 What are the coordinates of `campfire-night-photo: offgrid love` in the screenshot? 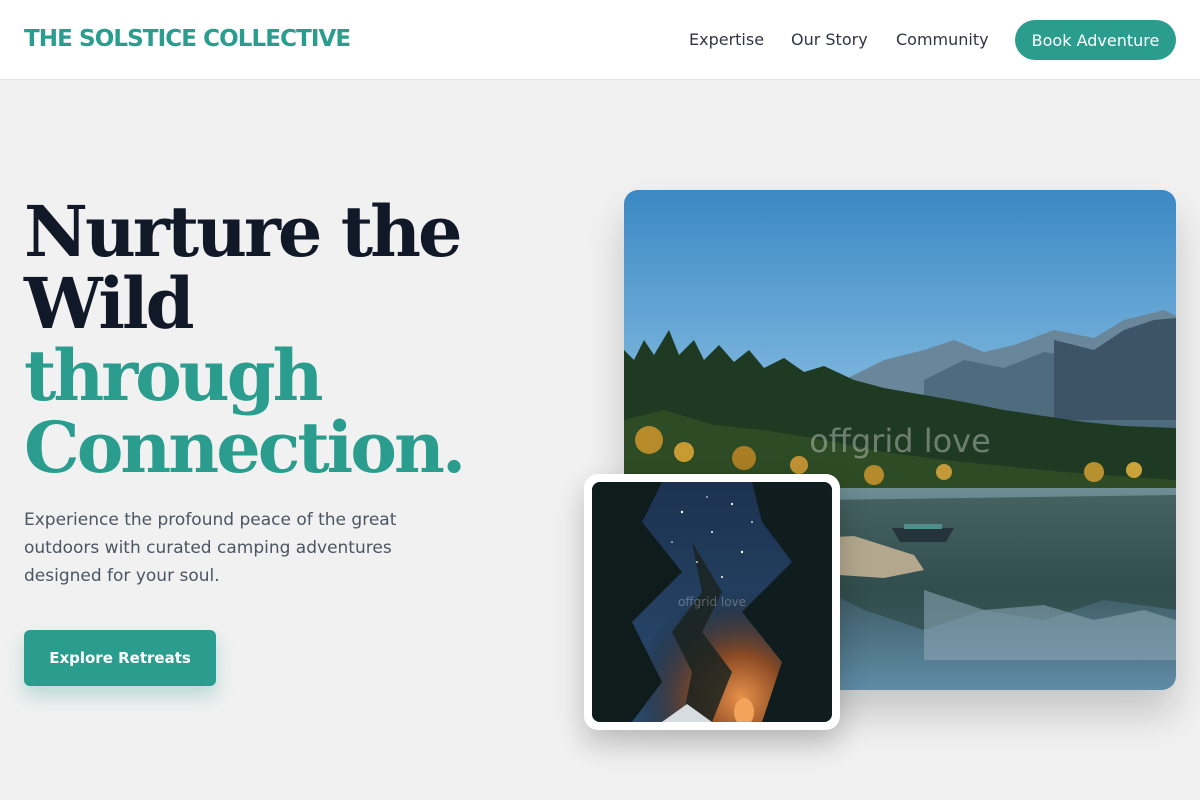 It's located at (712, 602).